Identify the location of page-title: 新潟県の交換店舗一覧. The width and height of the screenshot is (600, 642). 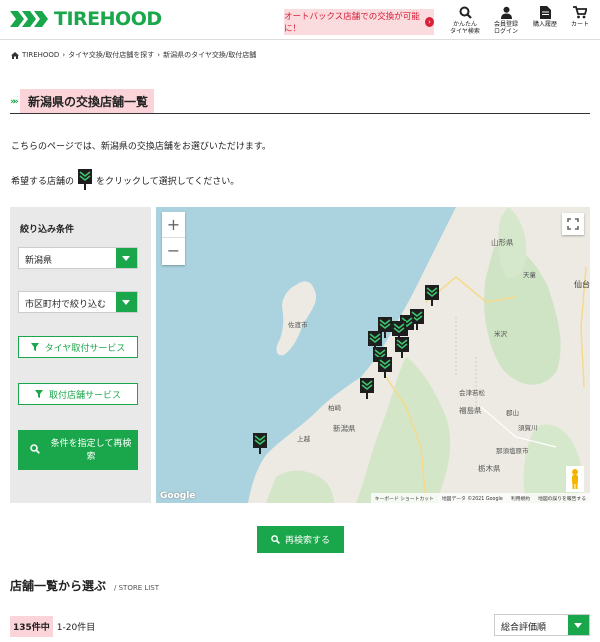
(88, 101).